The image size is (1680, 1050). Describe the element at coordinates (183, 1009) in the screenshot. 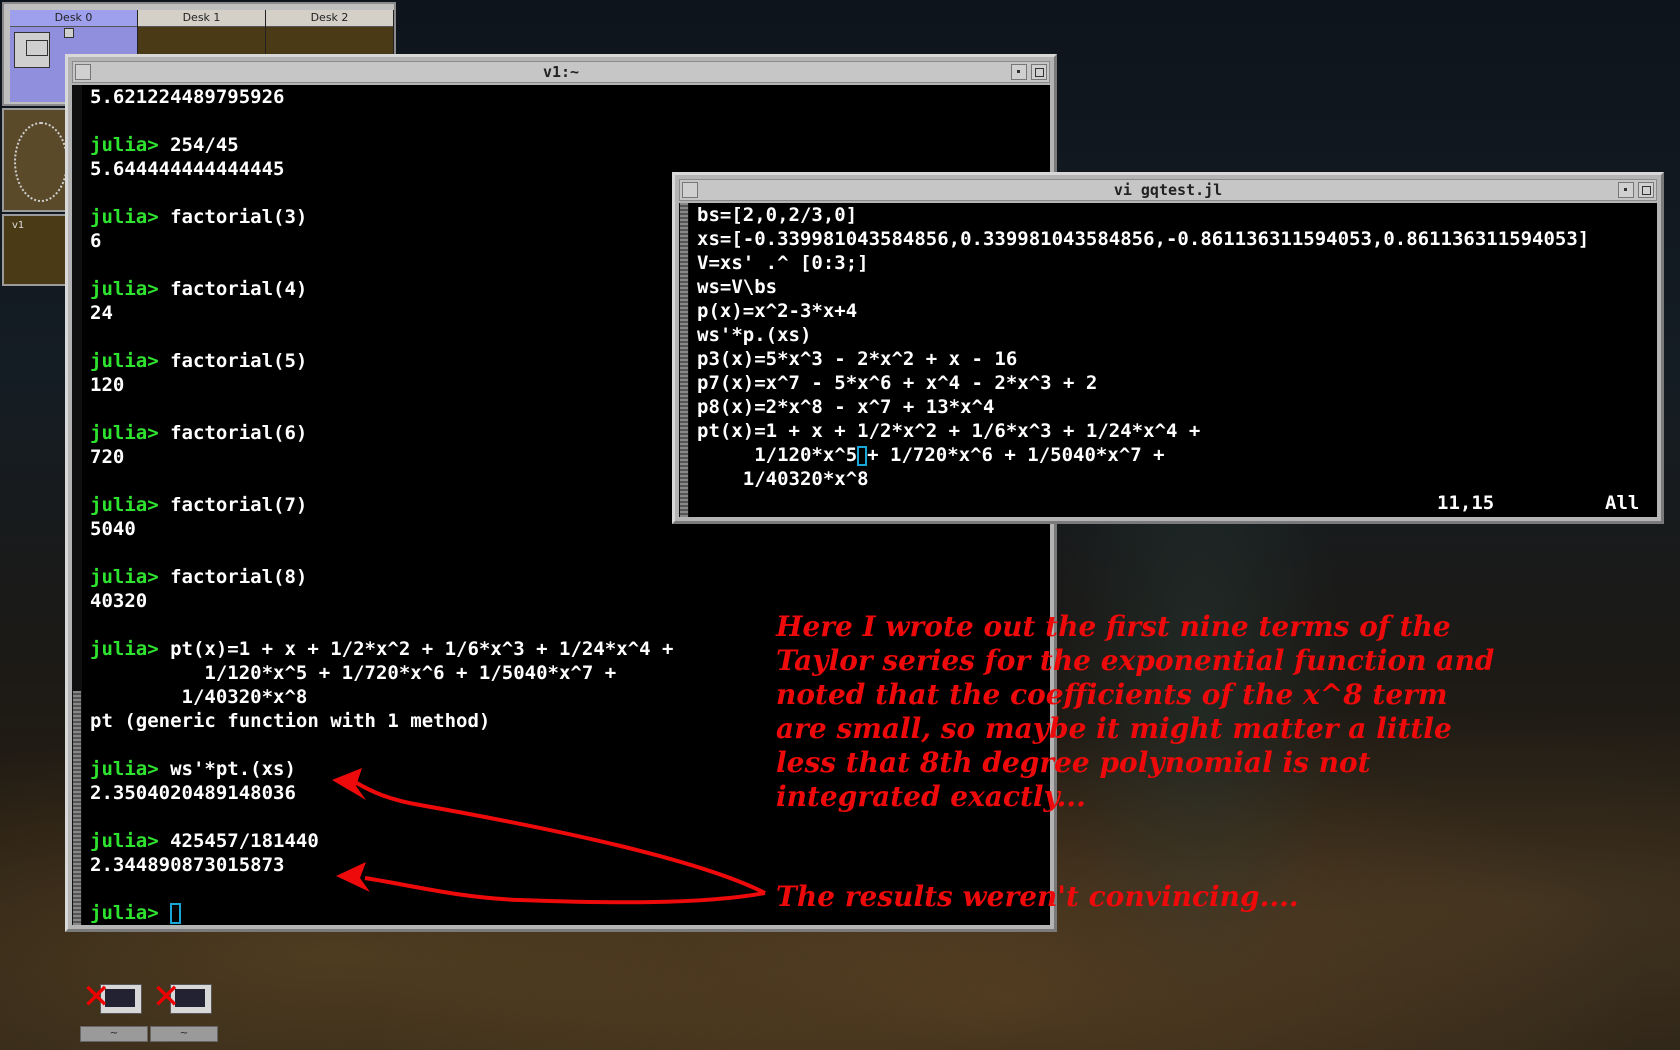

I see `desktop-icon-terminal-2: ✕ ~` at that location.